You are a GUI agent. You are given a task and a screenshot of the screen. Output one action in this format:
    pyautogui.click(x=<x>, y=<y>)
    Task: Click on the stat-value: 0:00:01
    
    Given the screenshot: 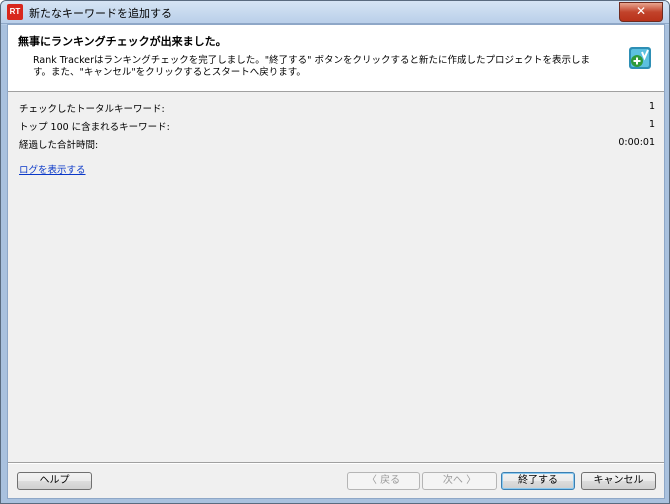 What is the action you would take?
    pyautogui.click(x=636, y=142)
    